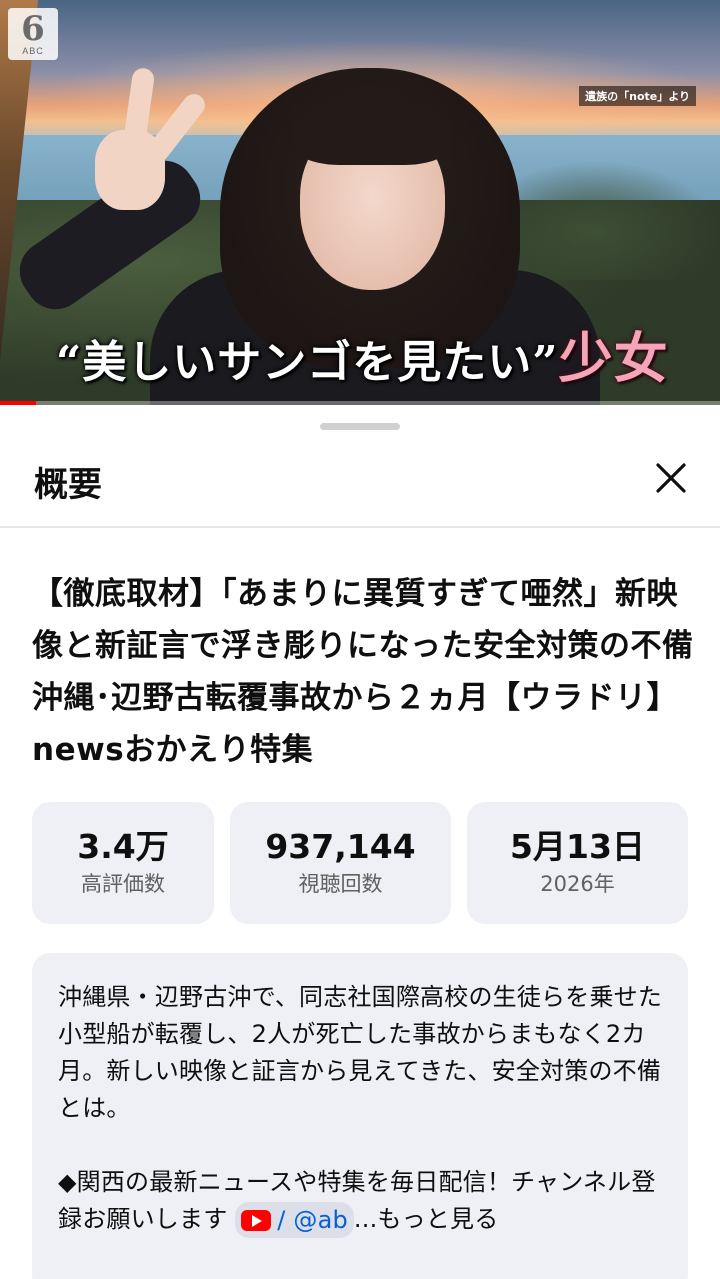 This screenshot has width=720, height=1279. Describe the element at coordinates (613, 358) in the screenshot. I see `caption-accent: 少女` at that location.